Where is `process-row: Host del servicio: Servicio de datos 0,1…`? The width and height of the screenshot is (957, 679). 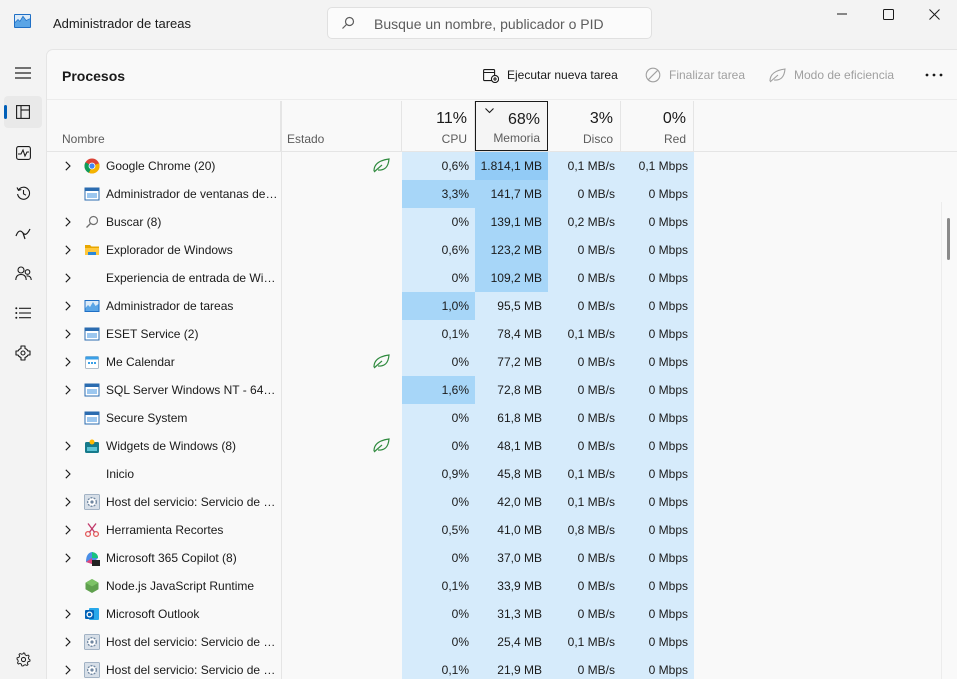 process-row: Host del servicio: Servicio de datos 0,1… is located at coordinates (502, 667).